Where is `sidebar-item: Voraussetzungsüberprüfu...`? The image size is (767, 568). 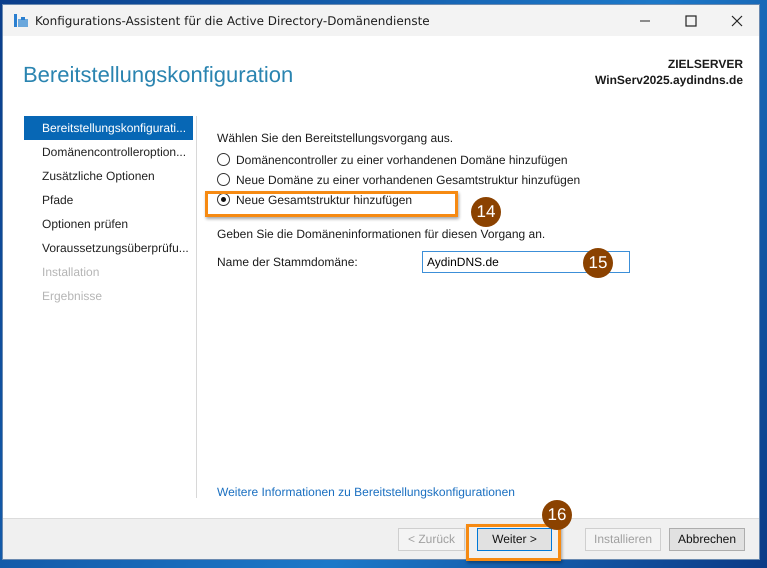
sidebar-item: Voraussetzungsüberprüfu... is located at coordinates (110, 248).